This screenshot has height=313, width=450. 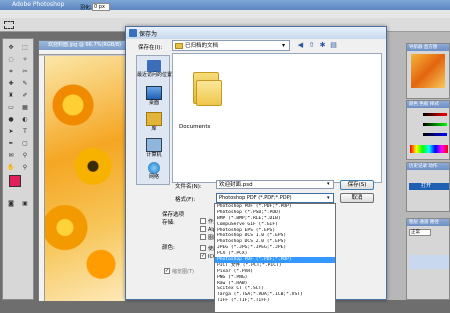 What do you see at coordinates (25, 131) in the screenshot?
I see `type-icon: T` at bounding box center [25, 131].